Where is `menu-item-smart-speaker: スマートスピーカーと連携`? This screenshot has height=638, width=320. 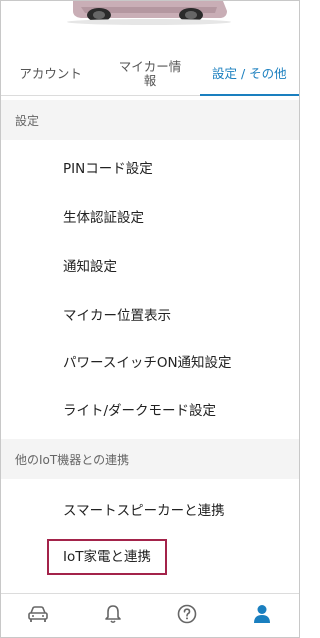 menu-item-smart-speaker: スマートスピーカーと連携 is located at coordinates (150, 509).